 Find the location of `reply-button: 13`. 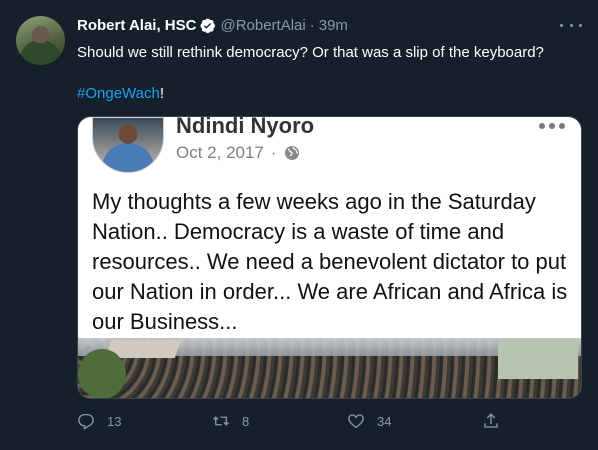

reply-button: 13 is located at coordinates (99, 421).